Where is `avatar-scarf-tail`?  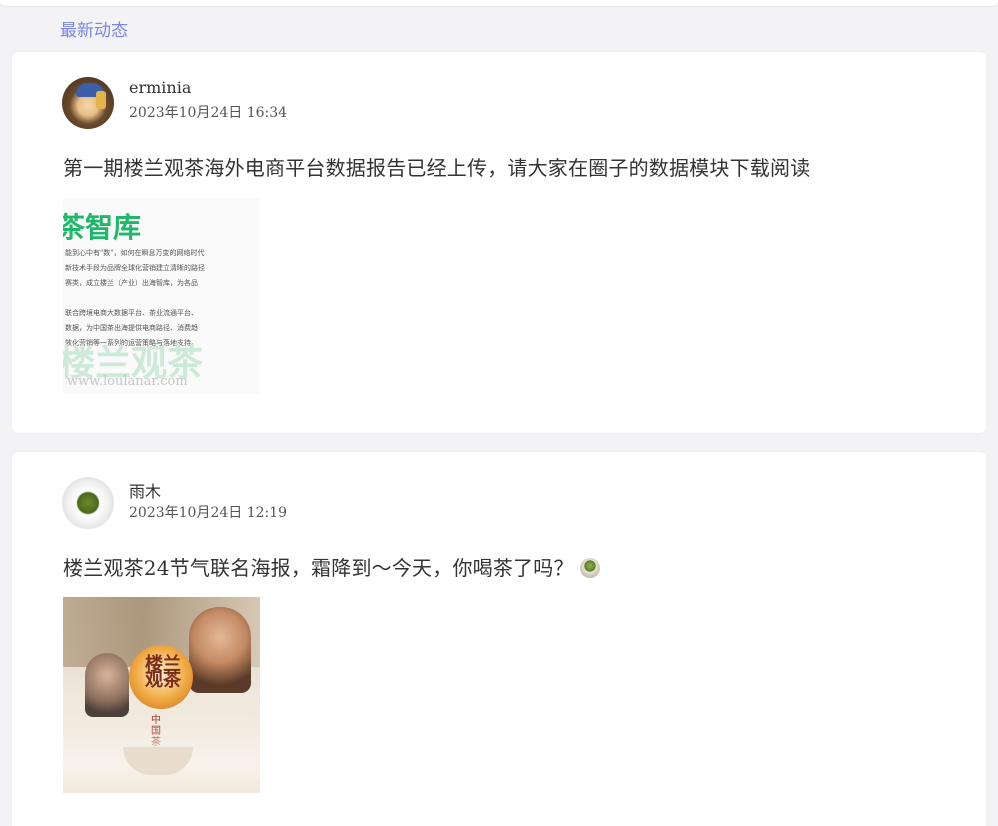 avatar-scarf-tail is located at coordinates (101, 100).